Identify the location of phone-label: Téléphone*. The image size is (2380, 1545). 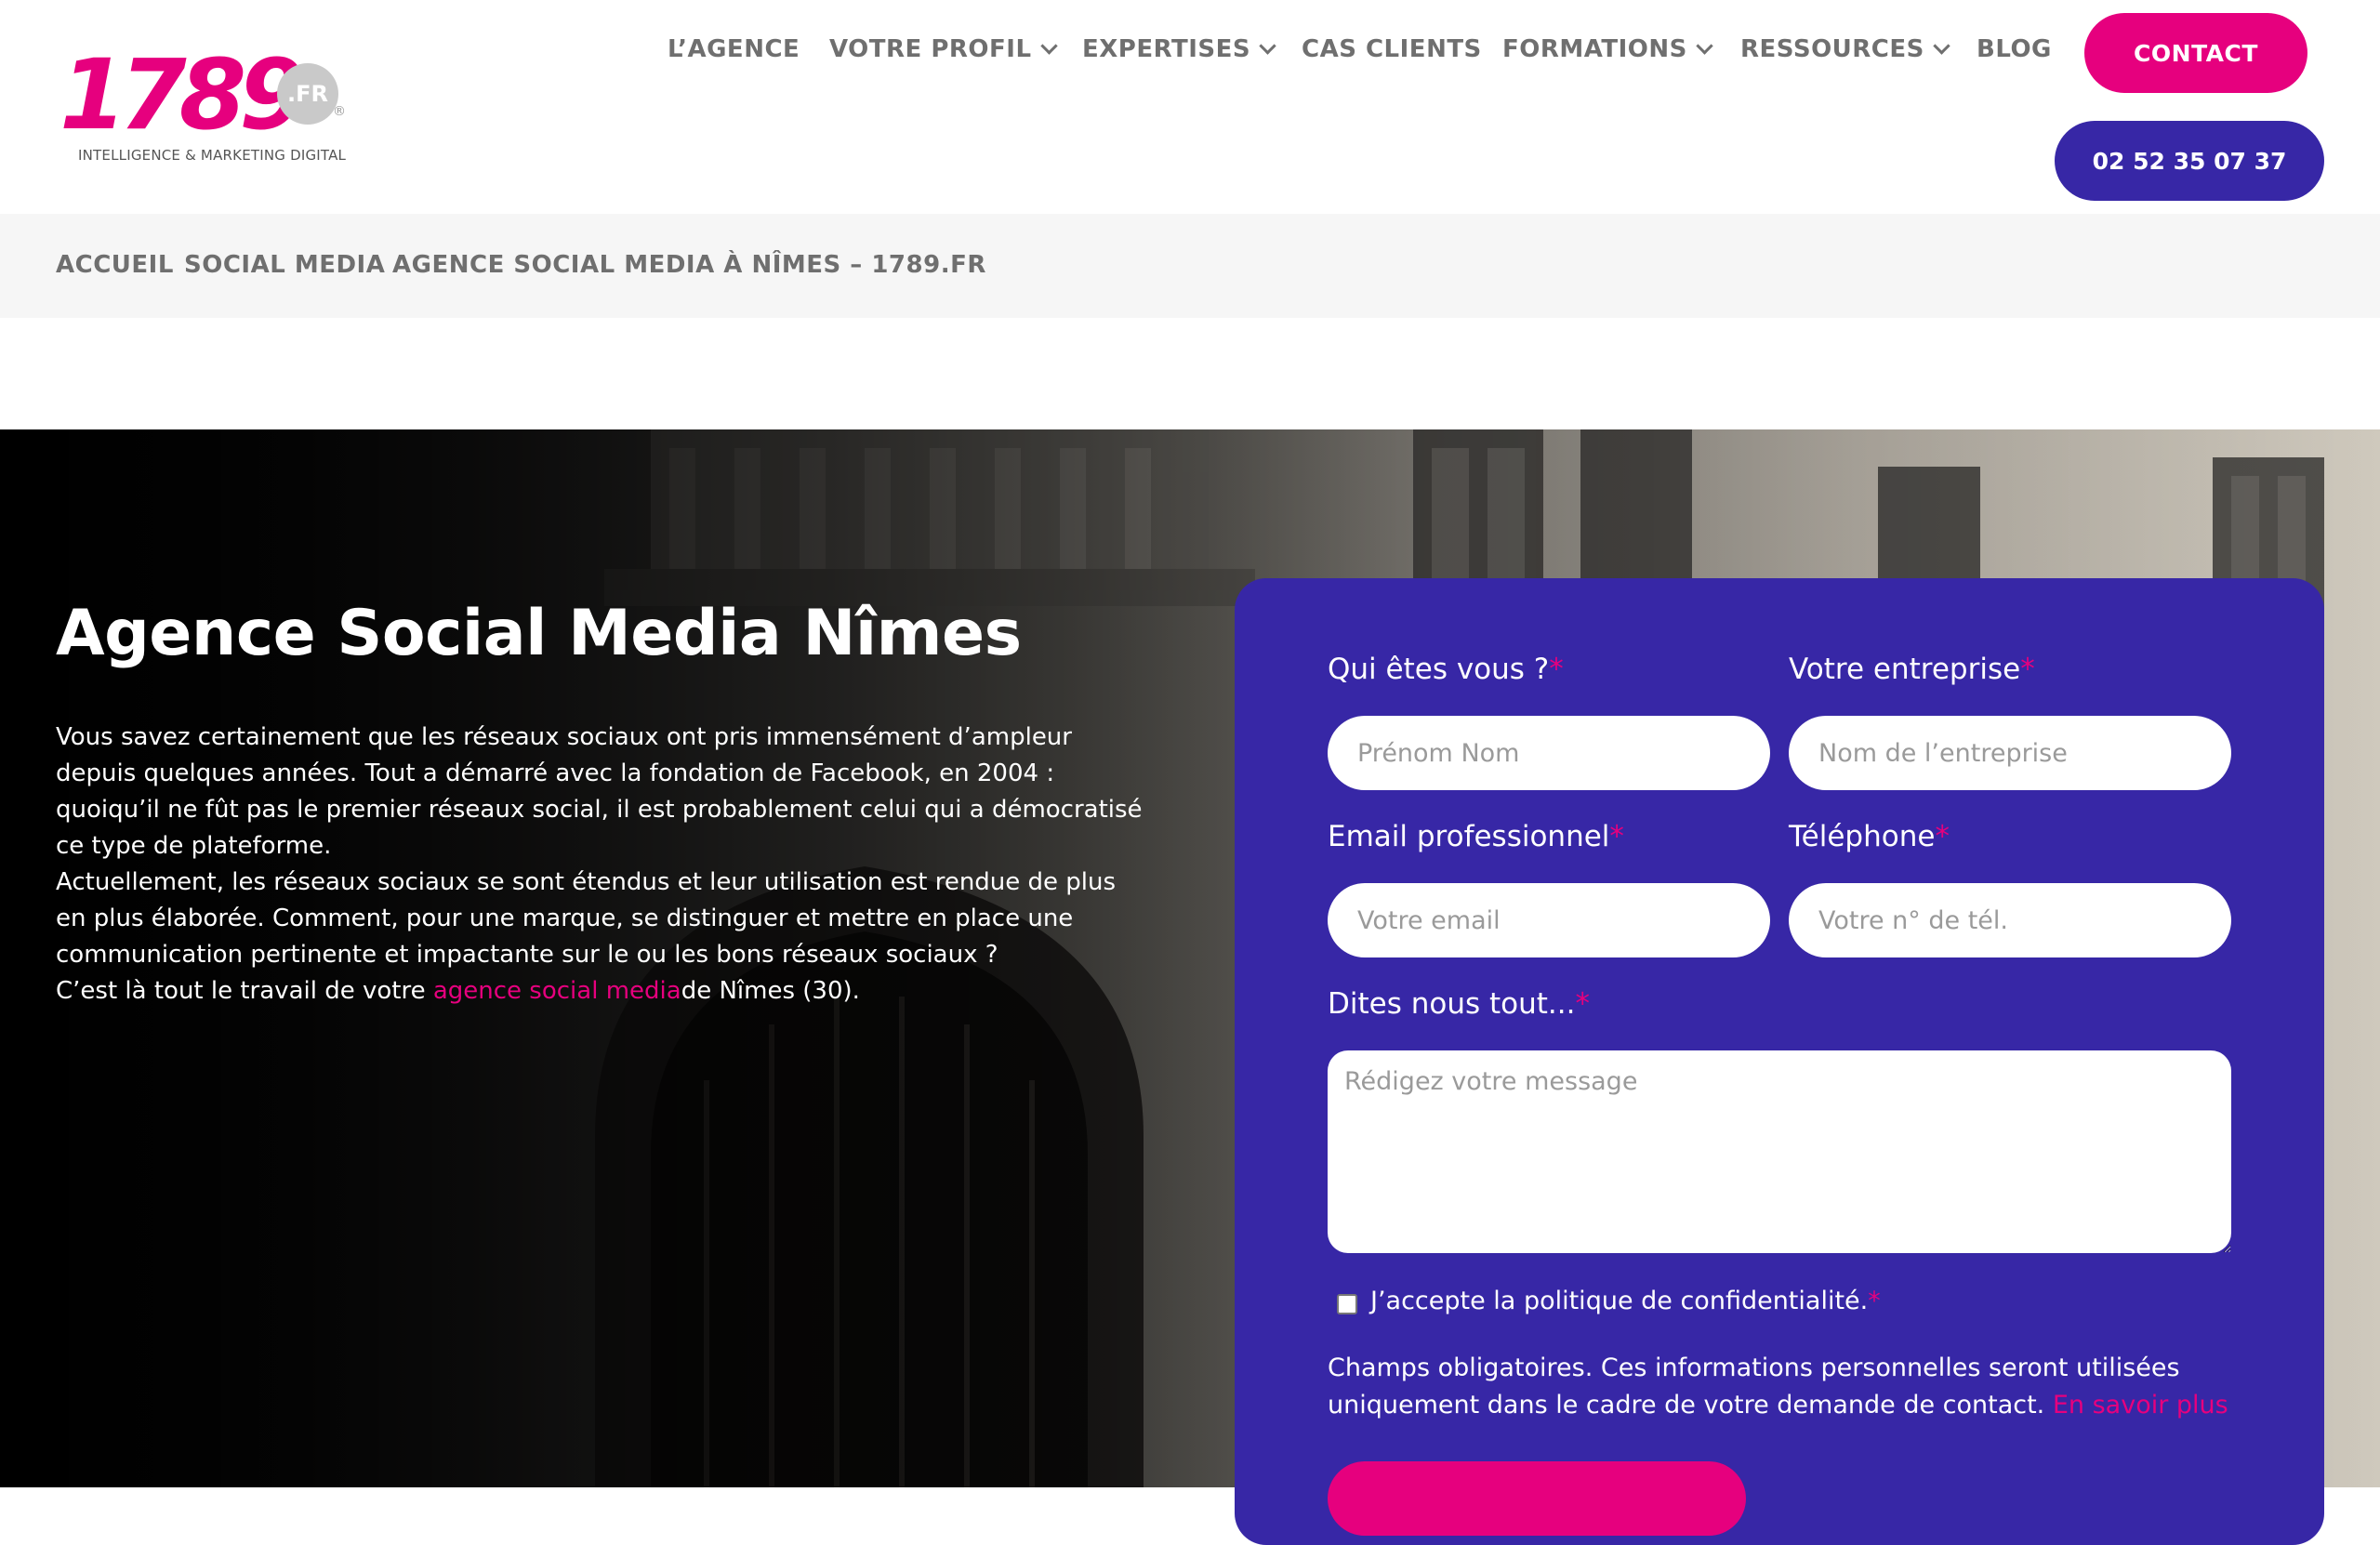
(1869, 836).